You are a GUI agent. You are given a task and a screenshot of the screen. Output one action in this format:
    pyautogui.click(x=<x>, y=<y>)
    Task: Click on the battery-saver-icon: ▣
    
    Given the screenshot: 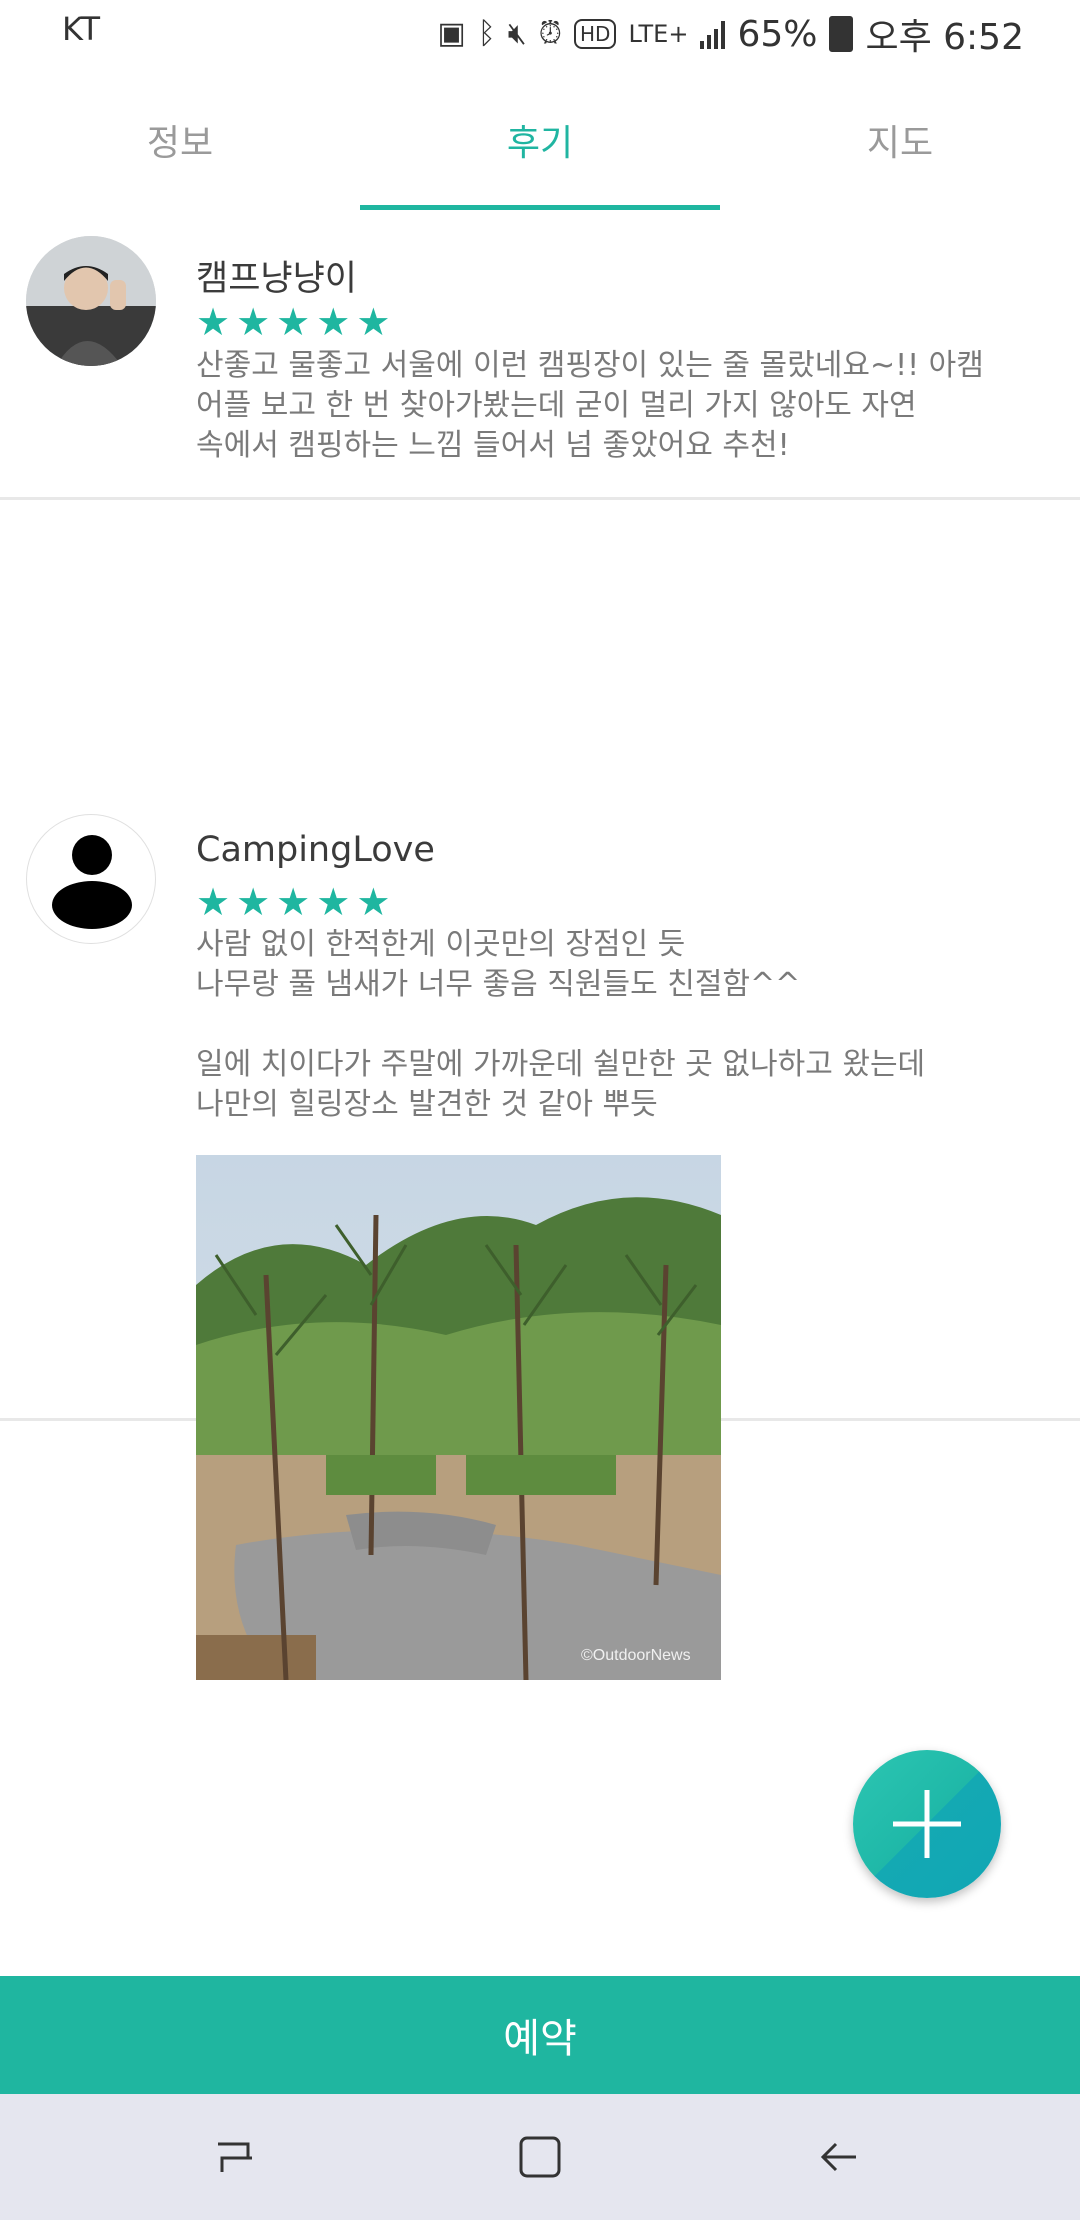 What is the action you would take?
    pyautogui.click(x=451, y=33)
    